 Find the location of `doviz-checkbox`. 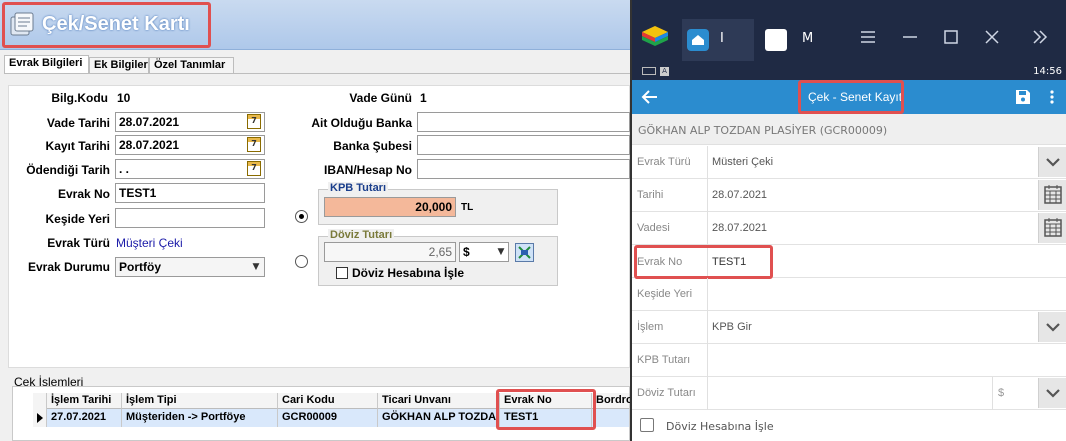

doviz-checkbox is located at coordinates (647, 425).